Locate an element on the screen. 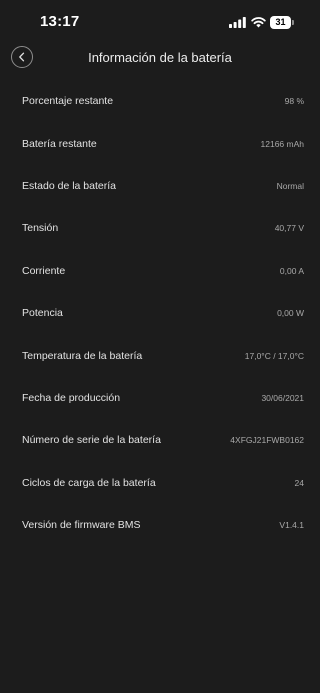 This screenshot has height=693, width=320. info-row-production-date: Fecha de producción 30/06/2021 is located at coordinates (160, 398).